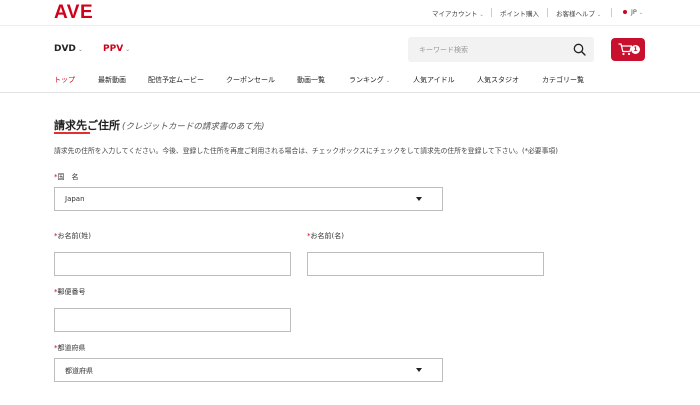 This screenshot has width=700, height=405. I want to click on last-name-label: *お名前(姓), so click(72, 236).